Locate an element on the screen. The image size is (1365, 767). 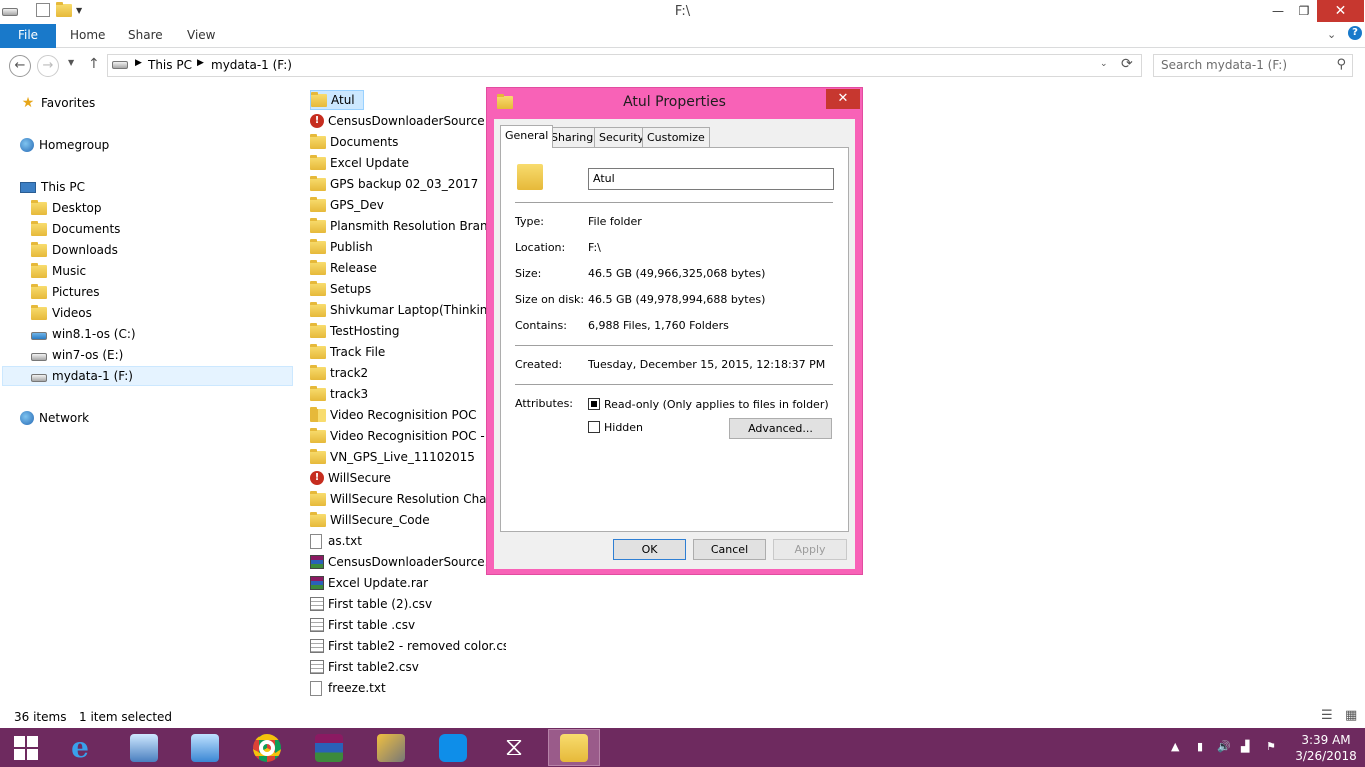
list-item: ! WillSecure is located at coordinates (350, 478).